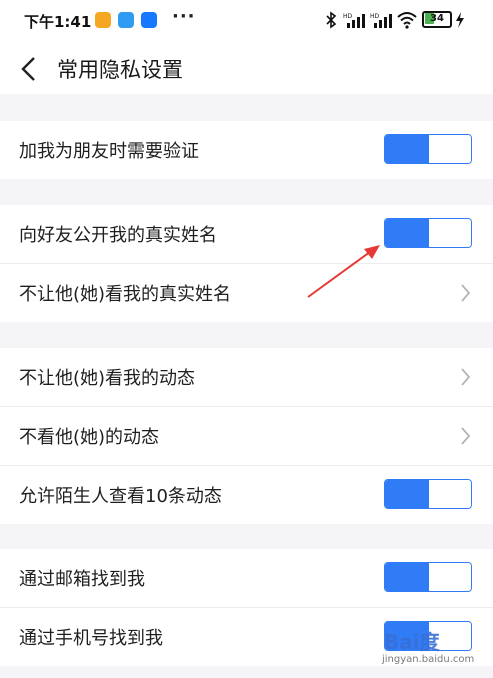 This screenshot has height=678, width=493. I want to click on wifi-icon, so click(407, 22).